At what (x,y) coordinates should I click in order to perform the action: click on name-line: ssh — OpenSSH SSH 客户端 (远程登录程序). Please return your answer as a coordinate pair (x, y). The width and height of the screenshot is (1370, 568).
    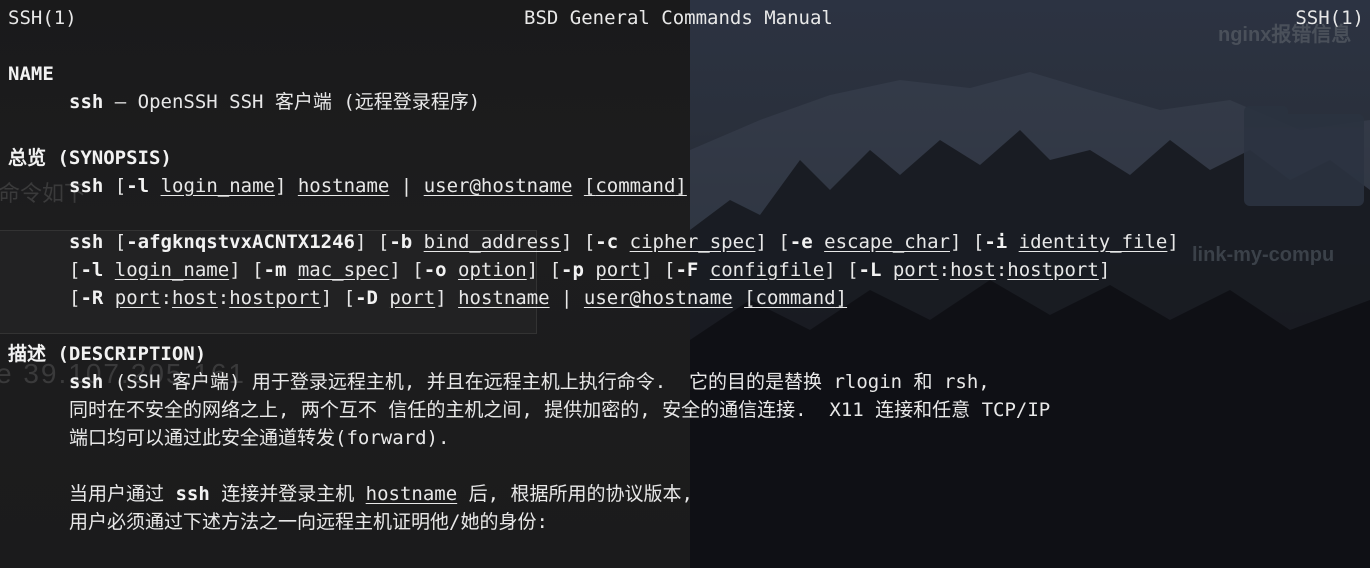
    Looking at the image, I should click on (275, 102).